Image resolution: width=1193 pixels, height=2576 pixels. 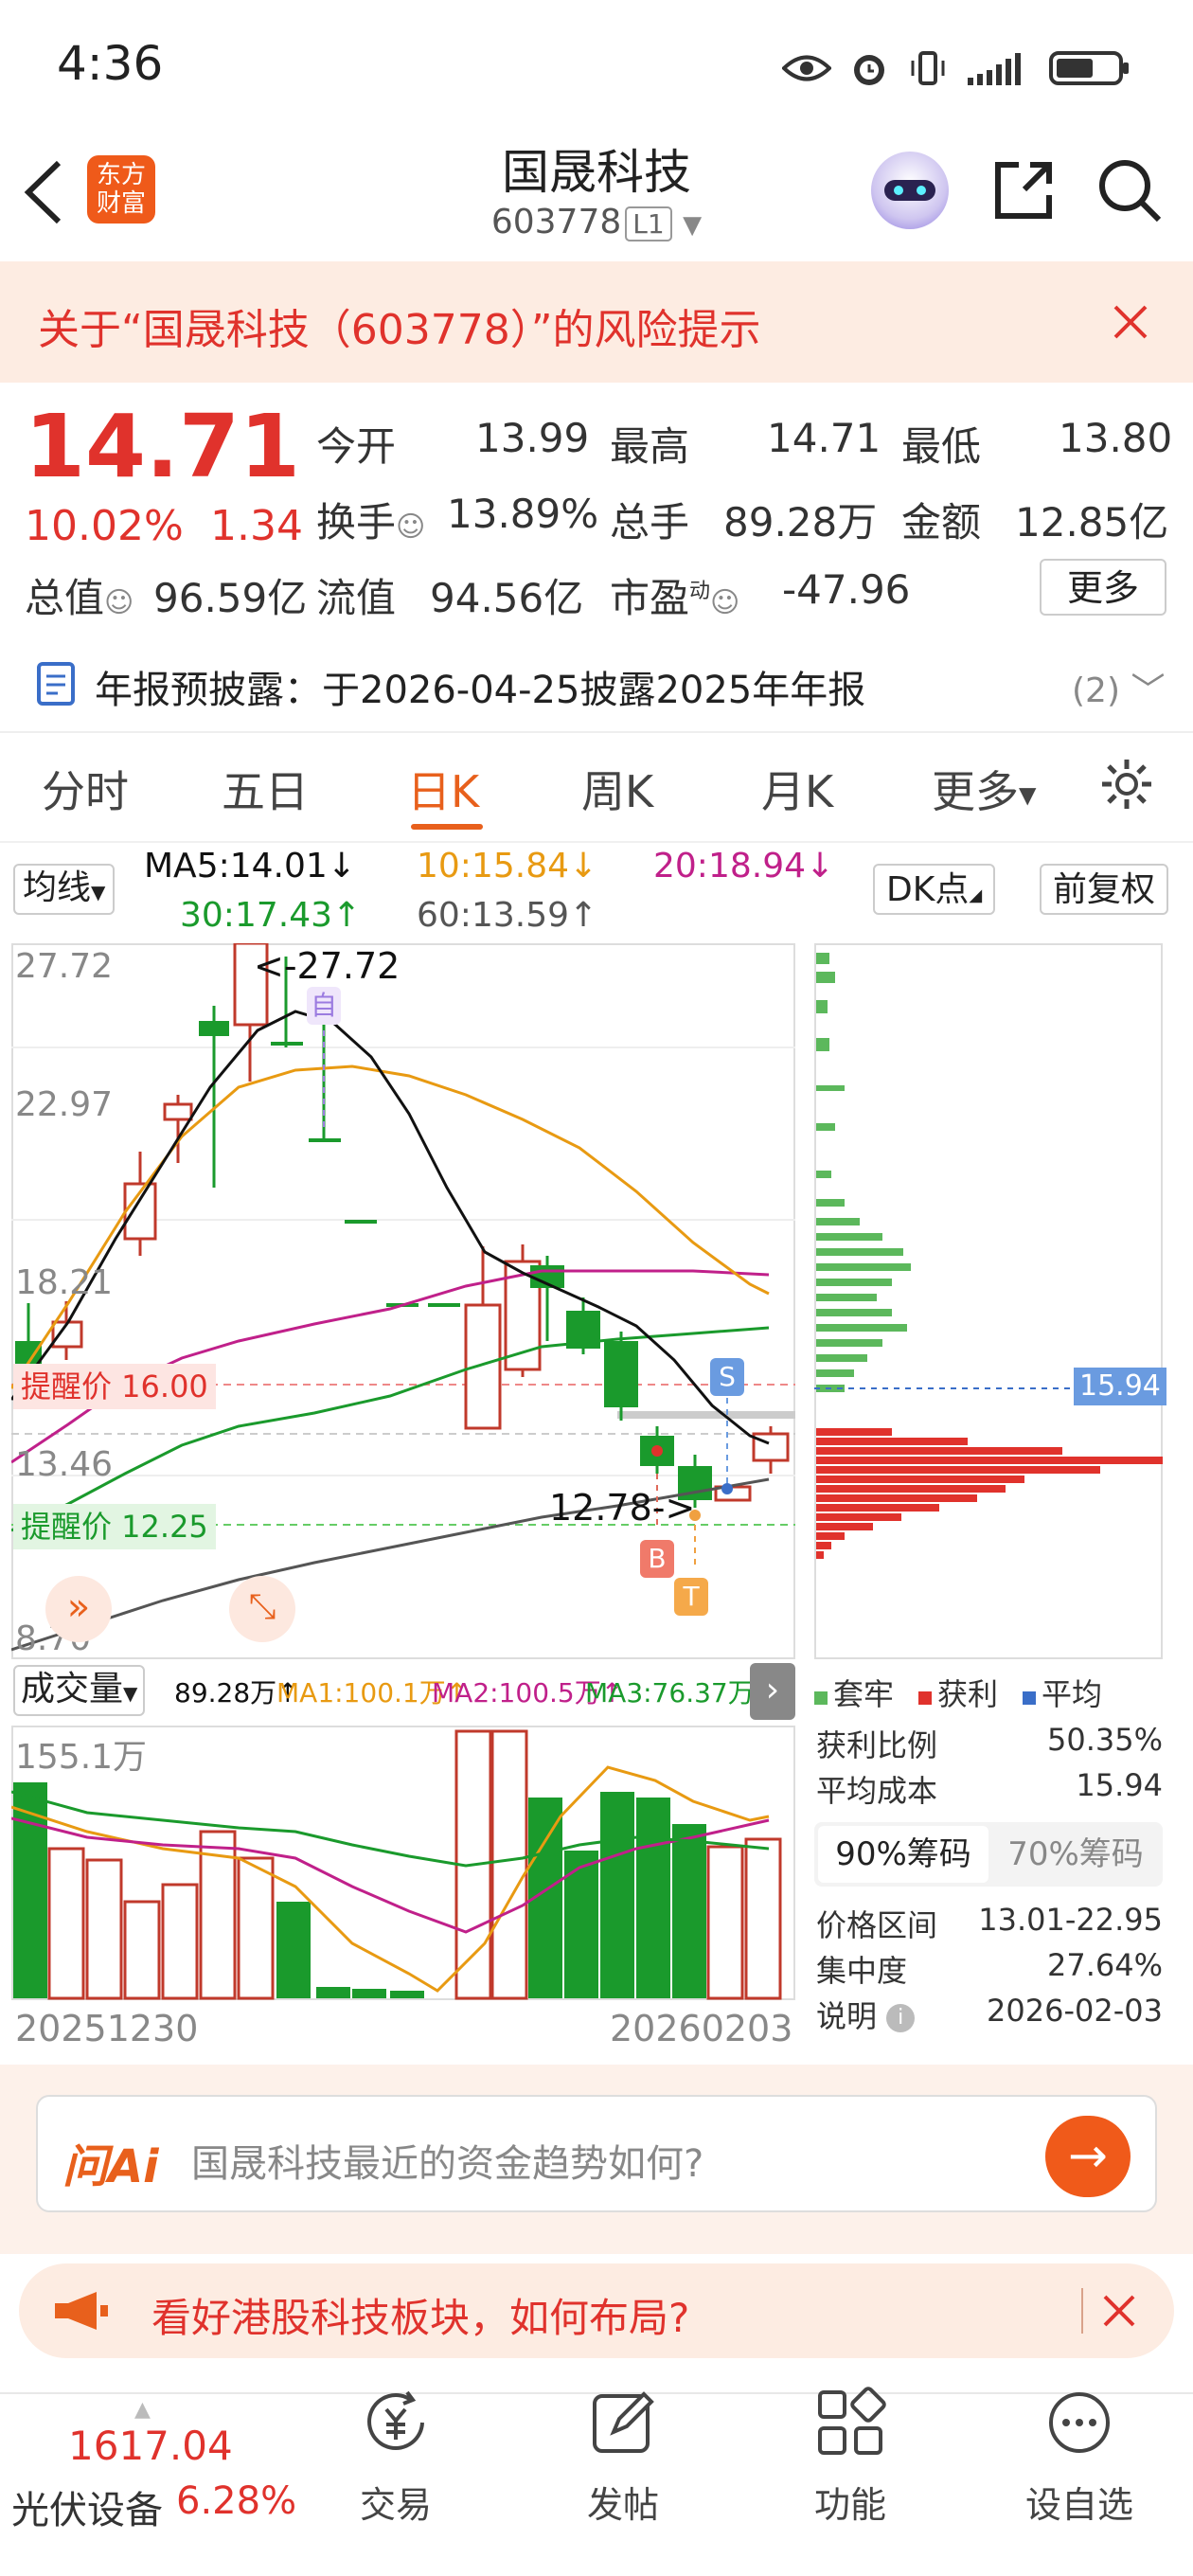 What do you see at coordinates (928, 68) in the screenshot?
I see `vibrate-icon` at bounding box center [928, 68].